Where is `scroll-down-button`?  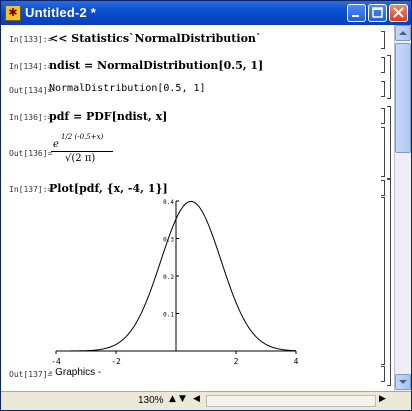
scroll-down-button is located at coordinates (403, 382).